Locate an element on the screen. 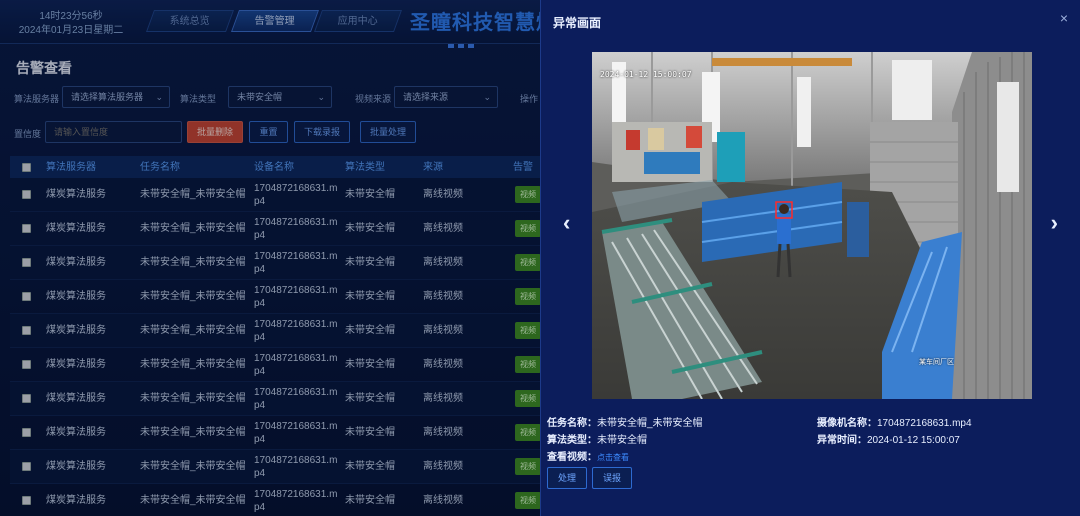 This screenshot has width=1080, height=516. osd-timestamp: 2024-01-12 15:00:07 is located at coordinates (646, 74).